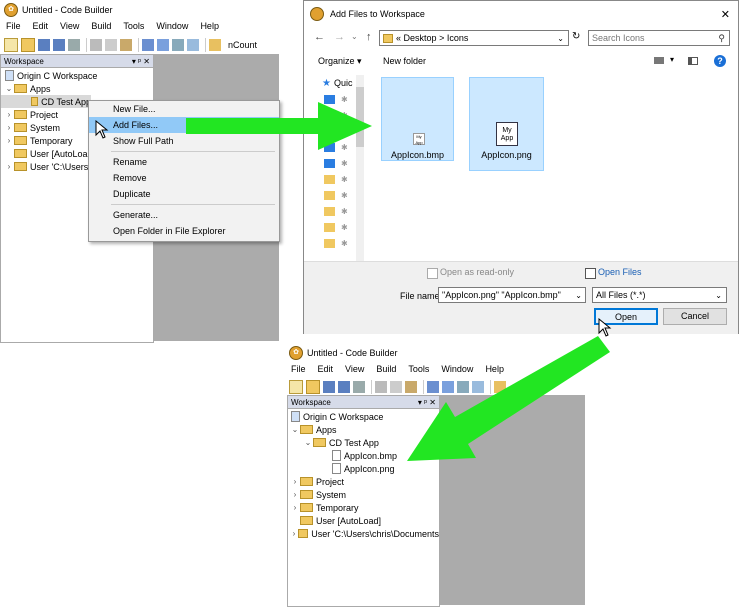 The height and width of the screenshot is (607, 739). Describe the element at coordinates (279, 126) in the screenshot. I see `arrow-to-dialog` at that location.